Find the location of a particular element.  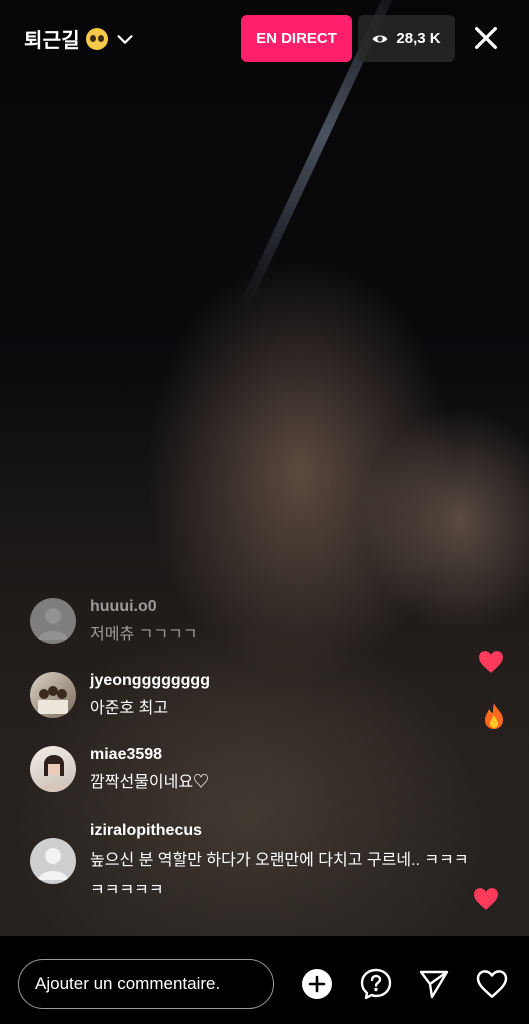

plus-circle-icon is located at coordinates (317, 984).